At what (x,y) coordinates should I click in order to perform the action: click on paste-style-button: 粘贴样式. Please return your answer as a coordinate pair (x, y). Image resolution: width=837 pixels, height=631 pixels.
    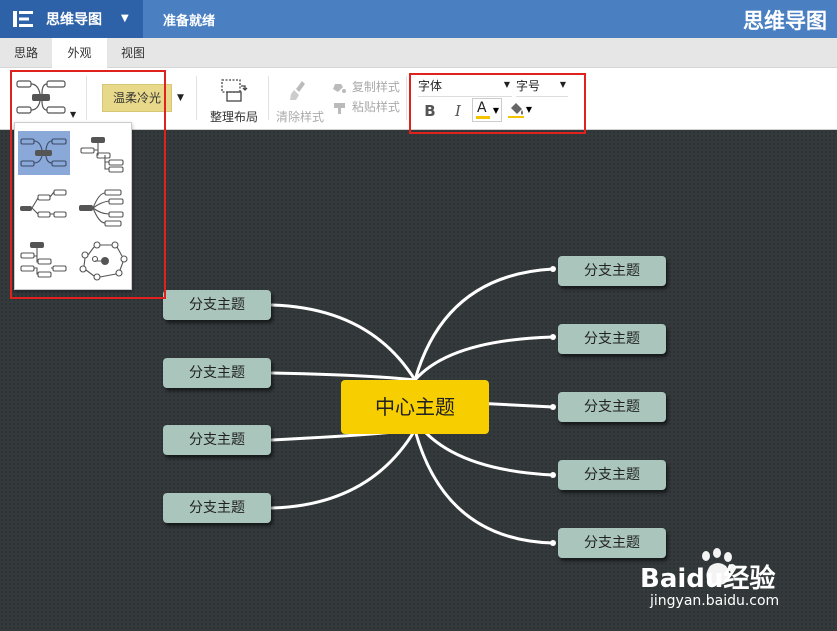
    Looking at the image, I should click on (366, 106).